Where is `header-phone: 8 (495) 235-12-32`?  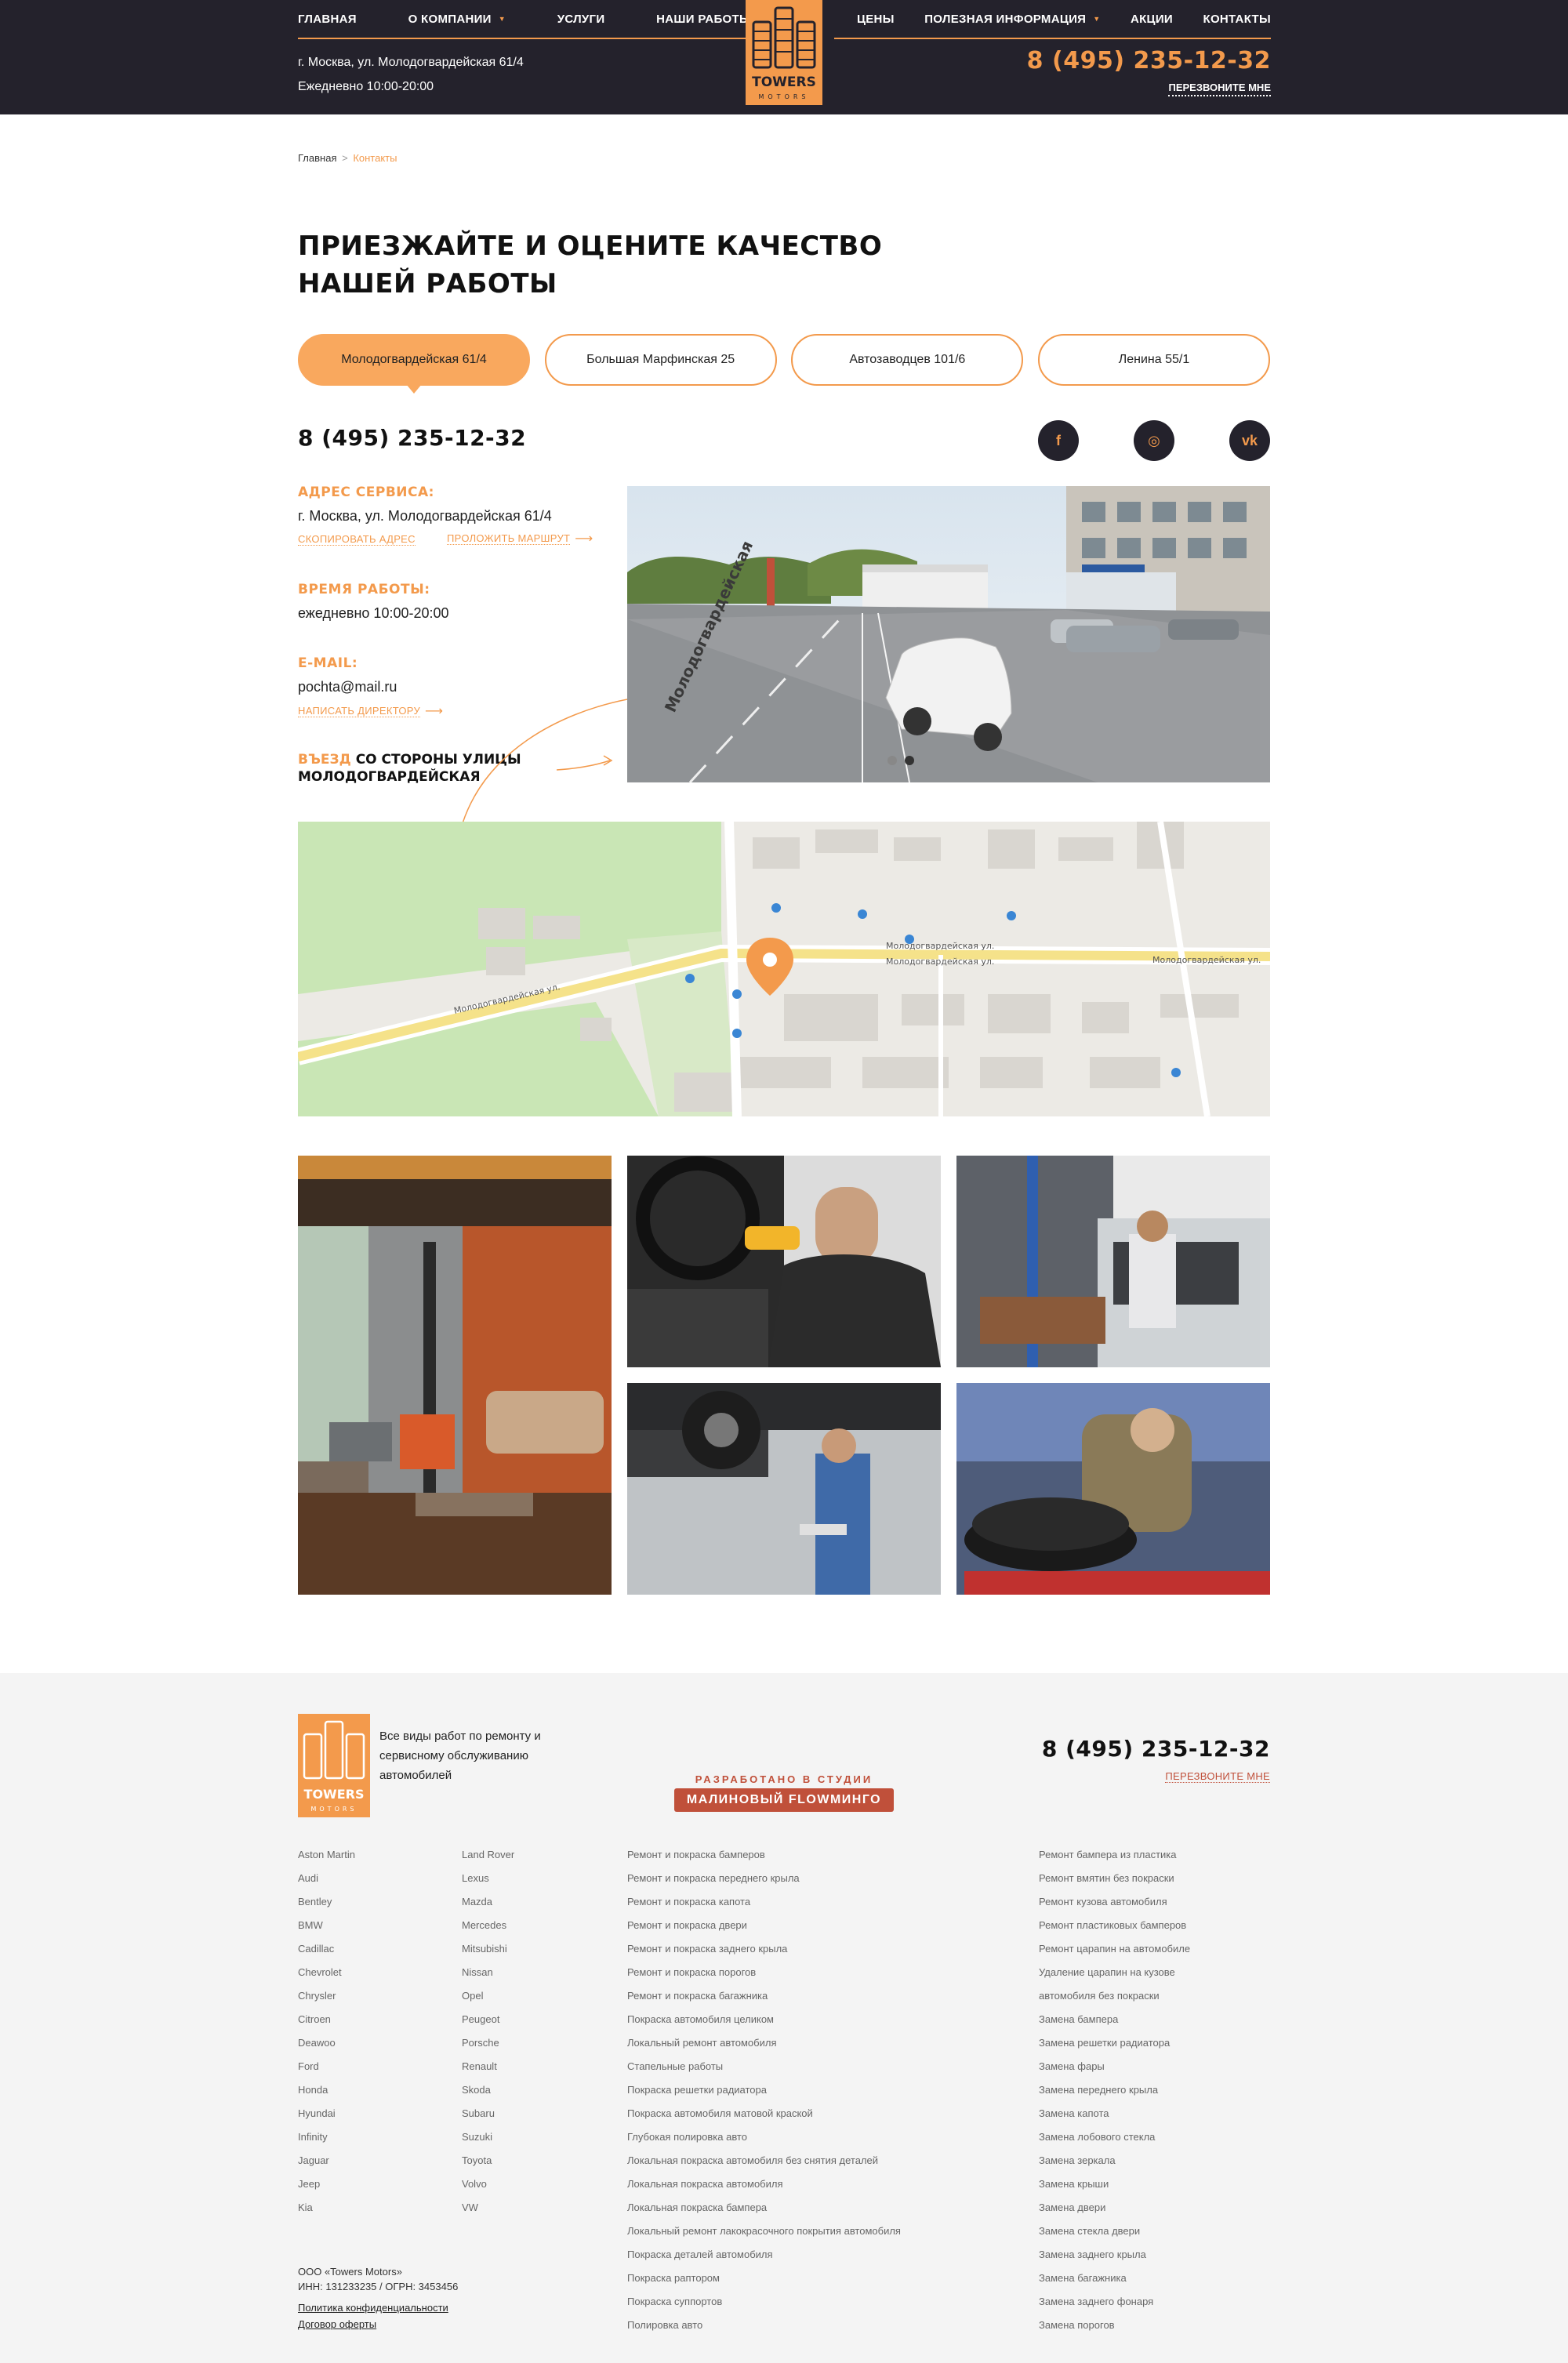 header-phone: 8 (495) 235-12-32 is located at coordinates (1149, 61).